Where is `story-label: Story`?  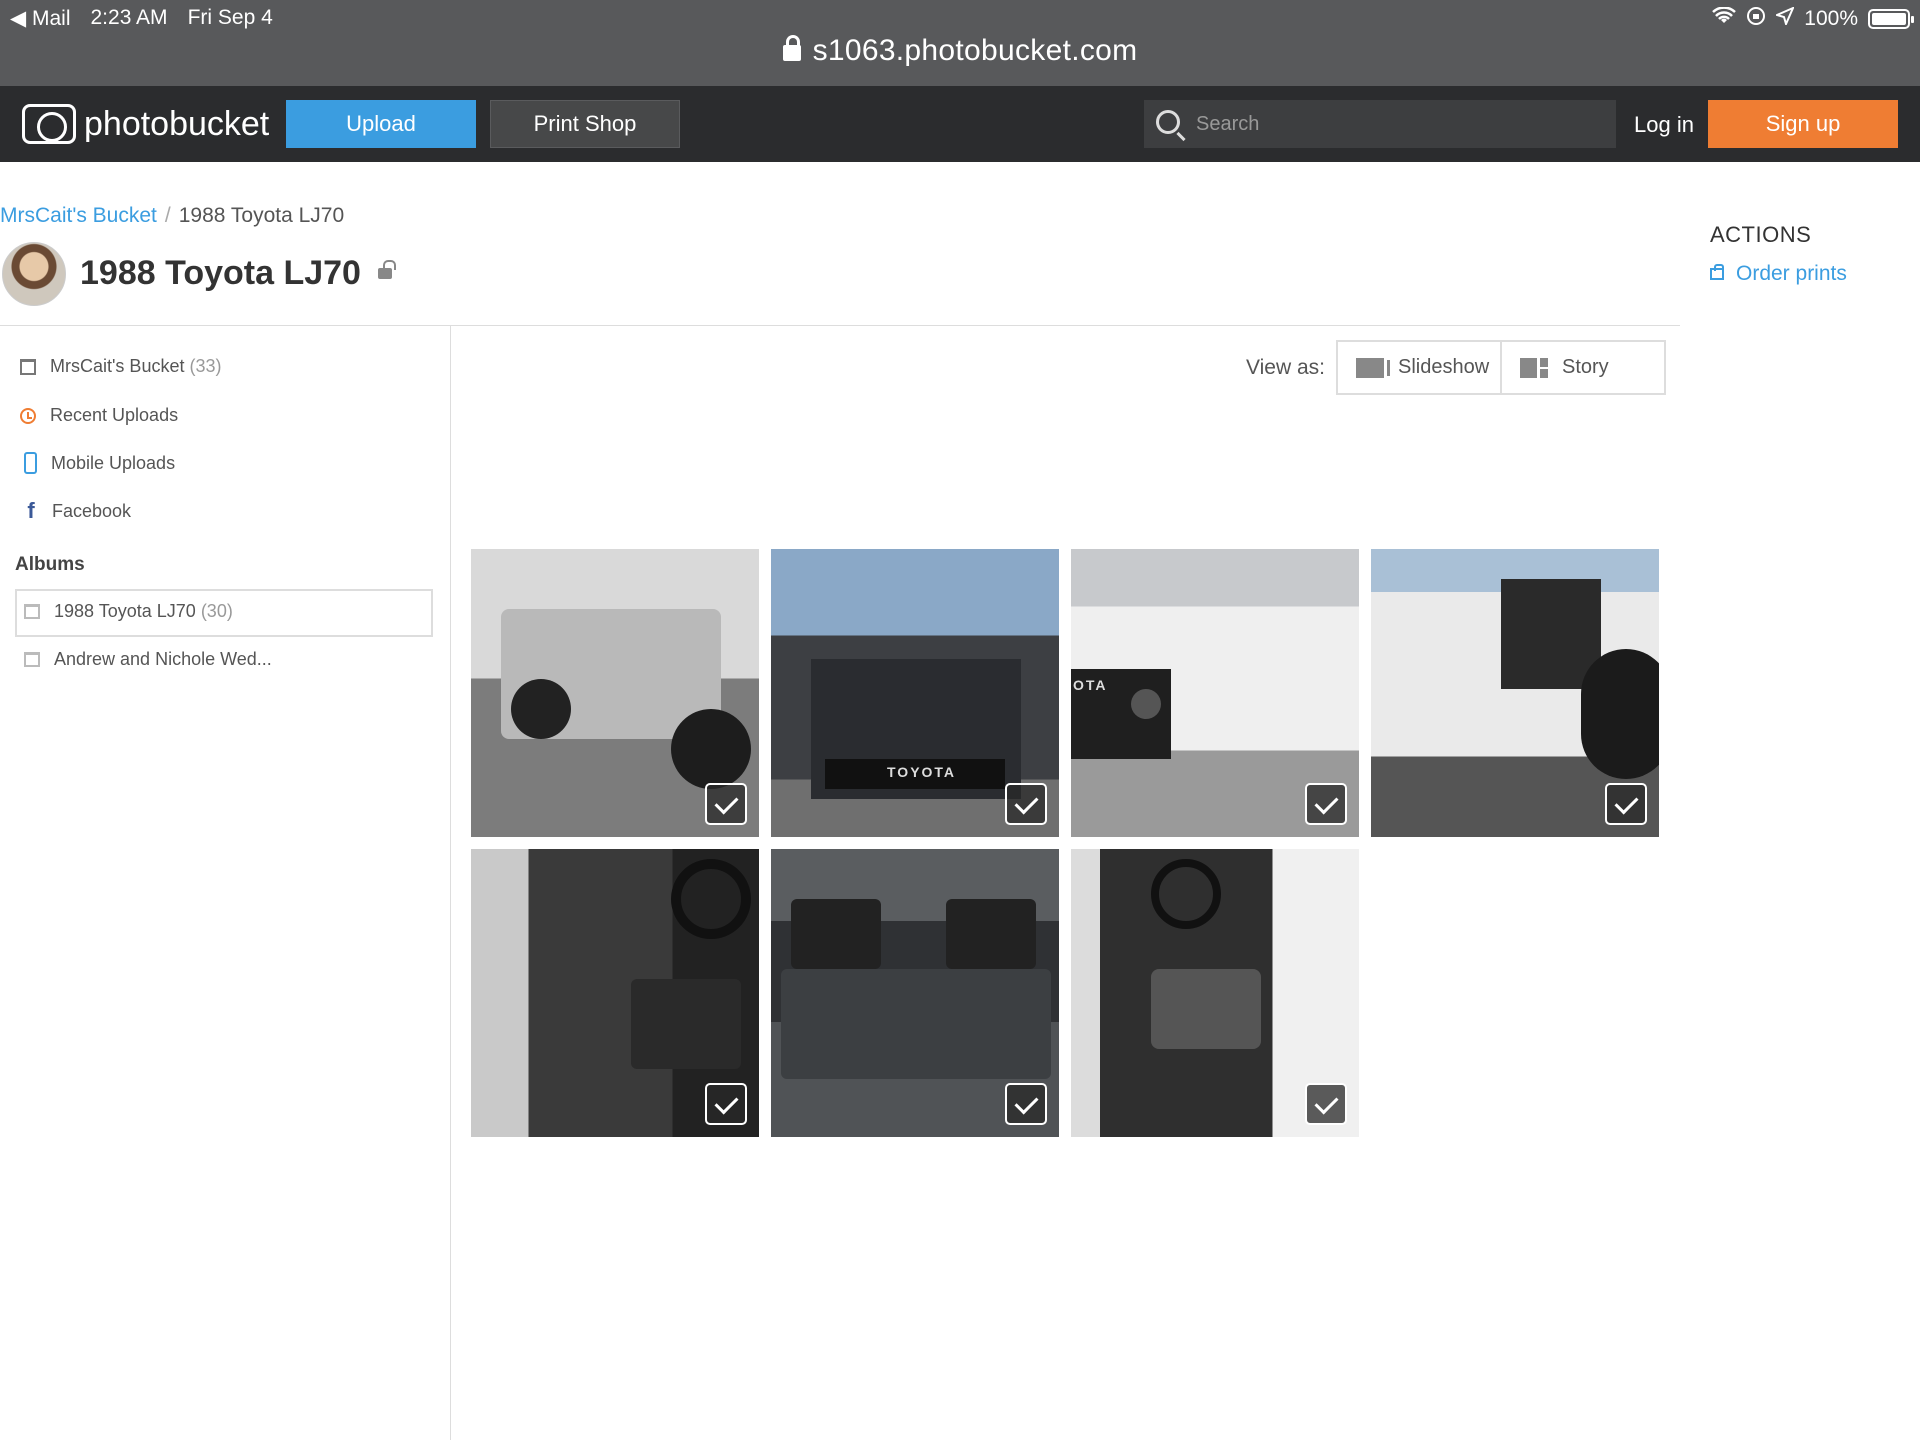 story-label: Story is located at coordinates (1585, 367).